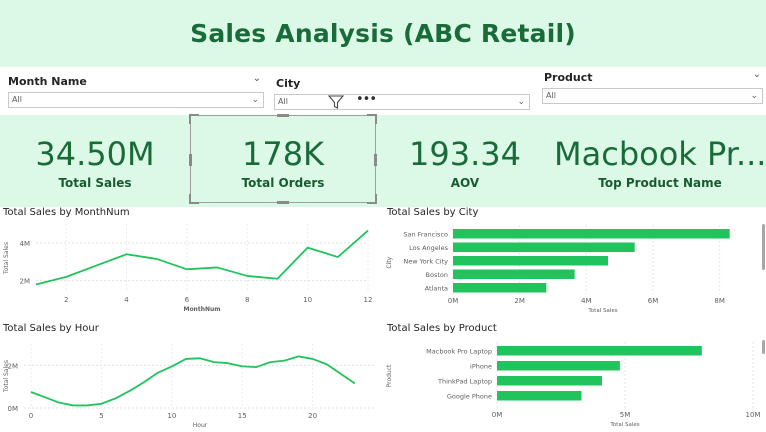 The width and height of the screenshot is (766, 432). I want to click on visual-selection-frame, so click(283, 159).